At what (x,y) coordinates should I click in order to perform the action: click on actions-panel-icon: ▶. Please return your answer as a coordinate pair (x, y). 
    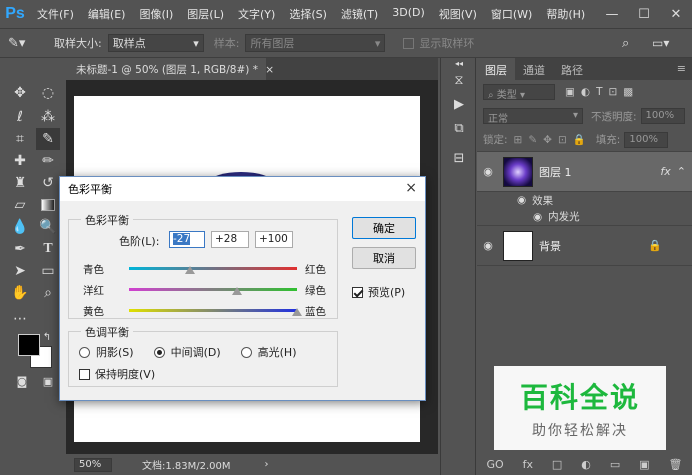
    Looking at the image, I should click on (459, 104).